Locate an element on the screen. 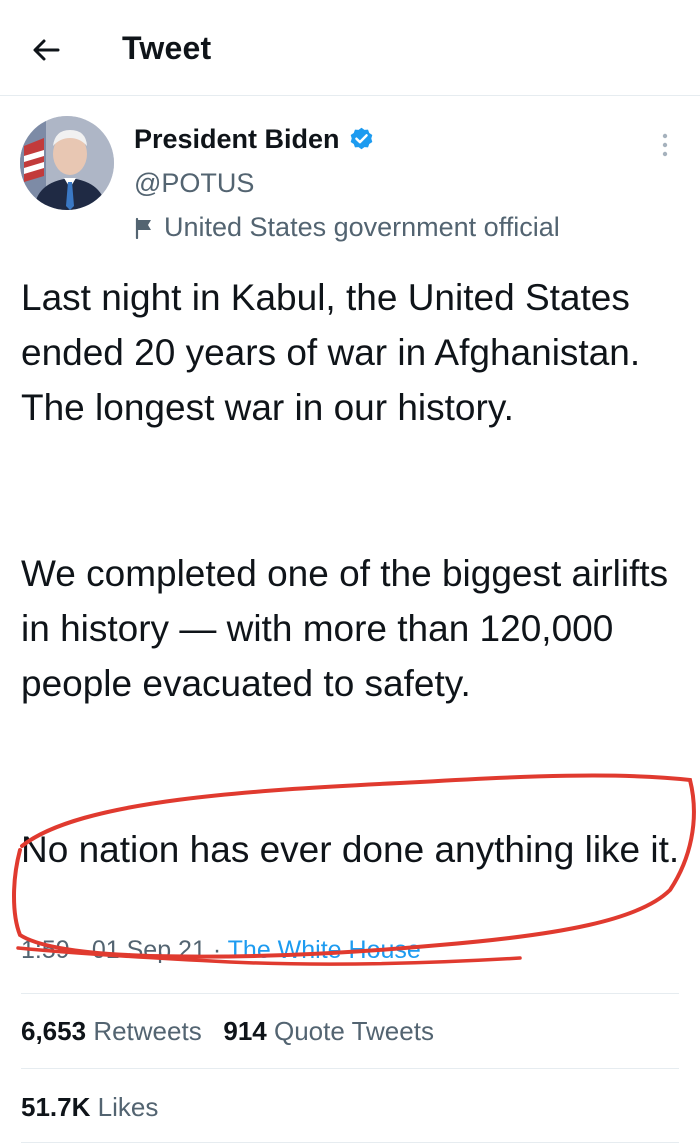  likes-row: 51.7K Likes is located at coordinates (89, 1107).